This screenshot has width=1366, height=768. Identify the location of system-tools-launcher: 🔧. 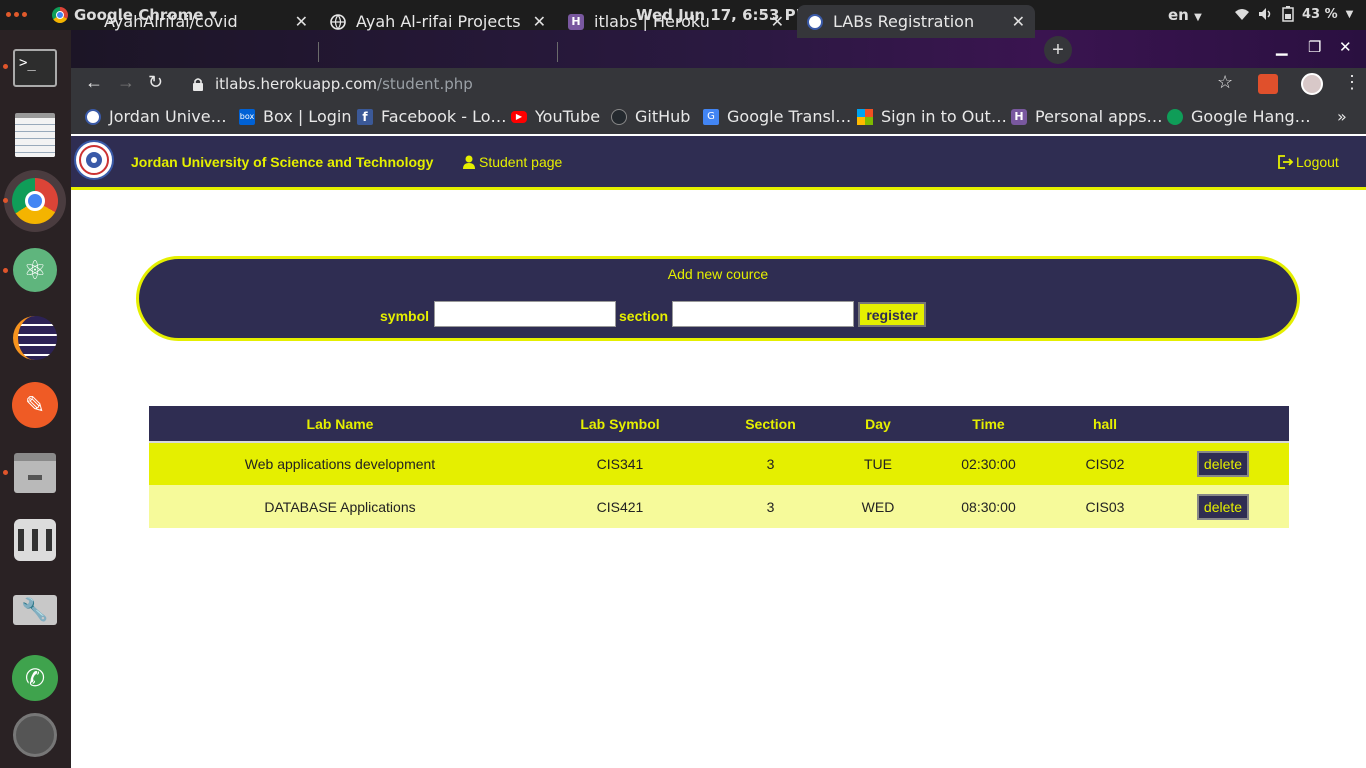
(35, 610).